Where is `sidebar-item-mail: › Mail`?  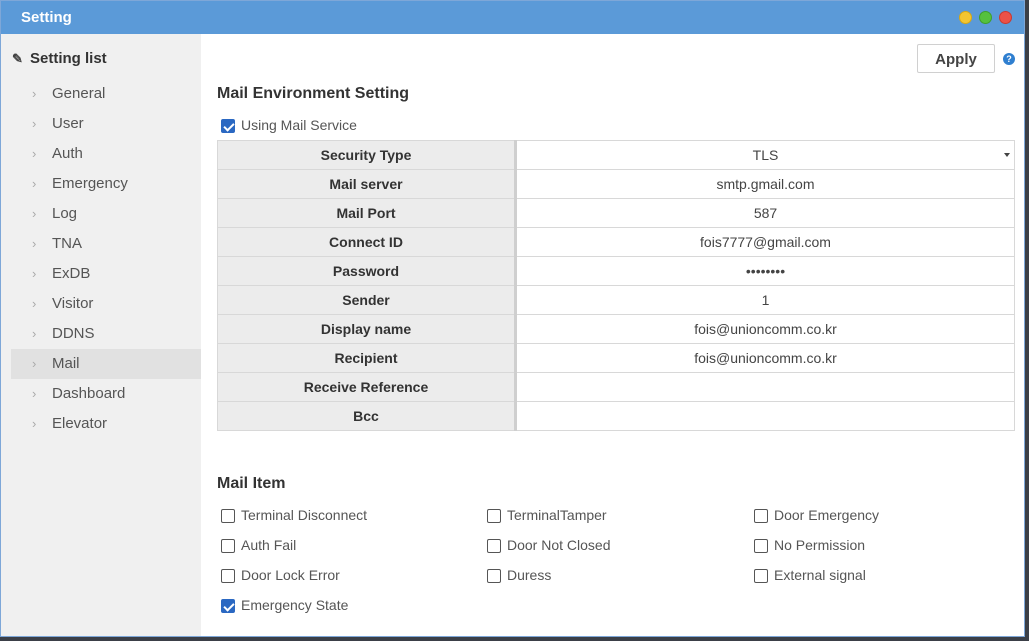
sidebar-item-mail: › Mail is located at coordinates (106, 364).